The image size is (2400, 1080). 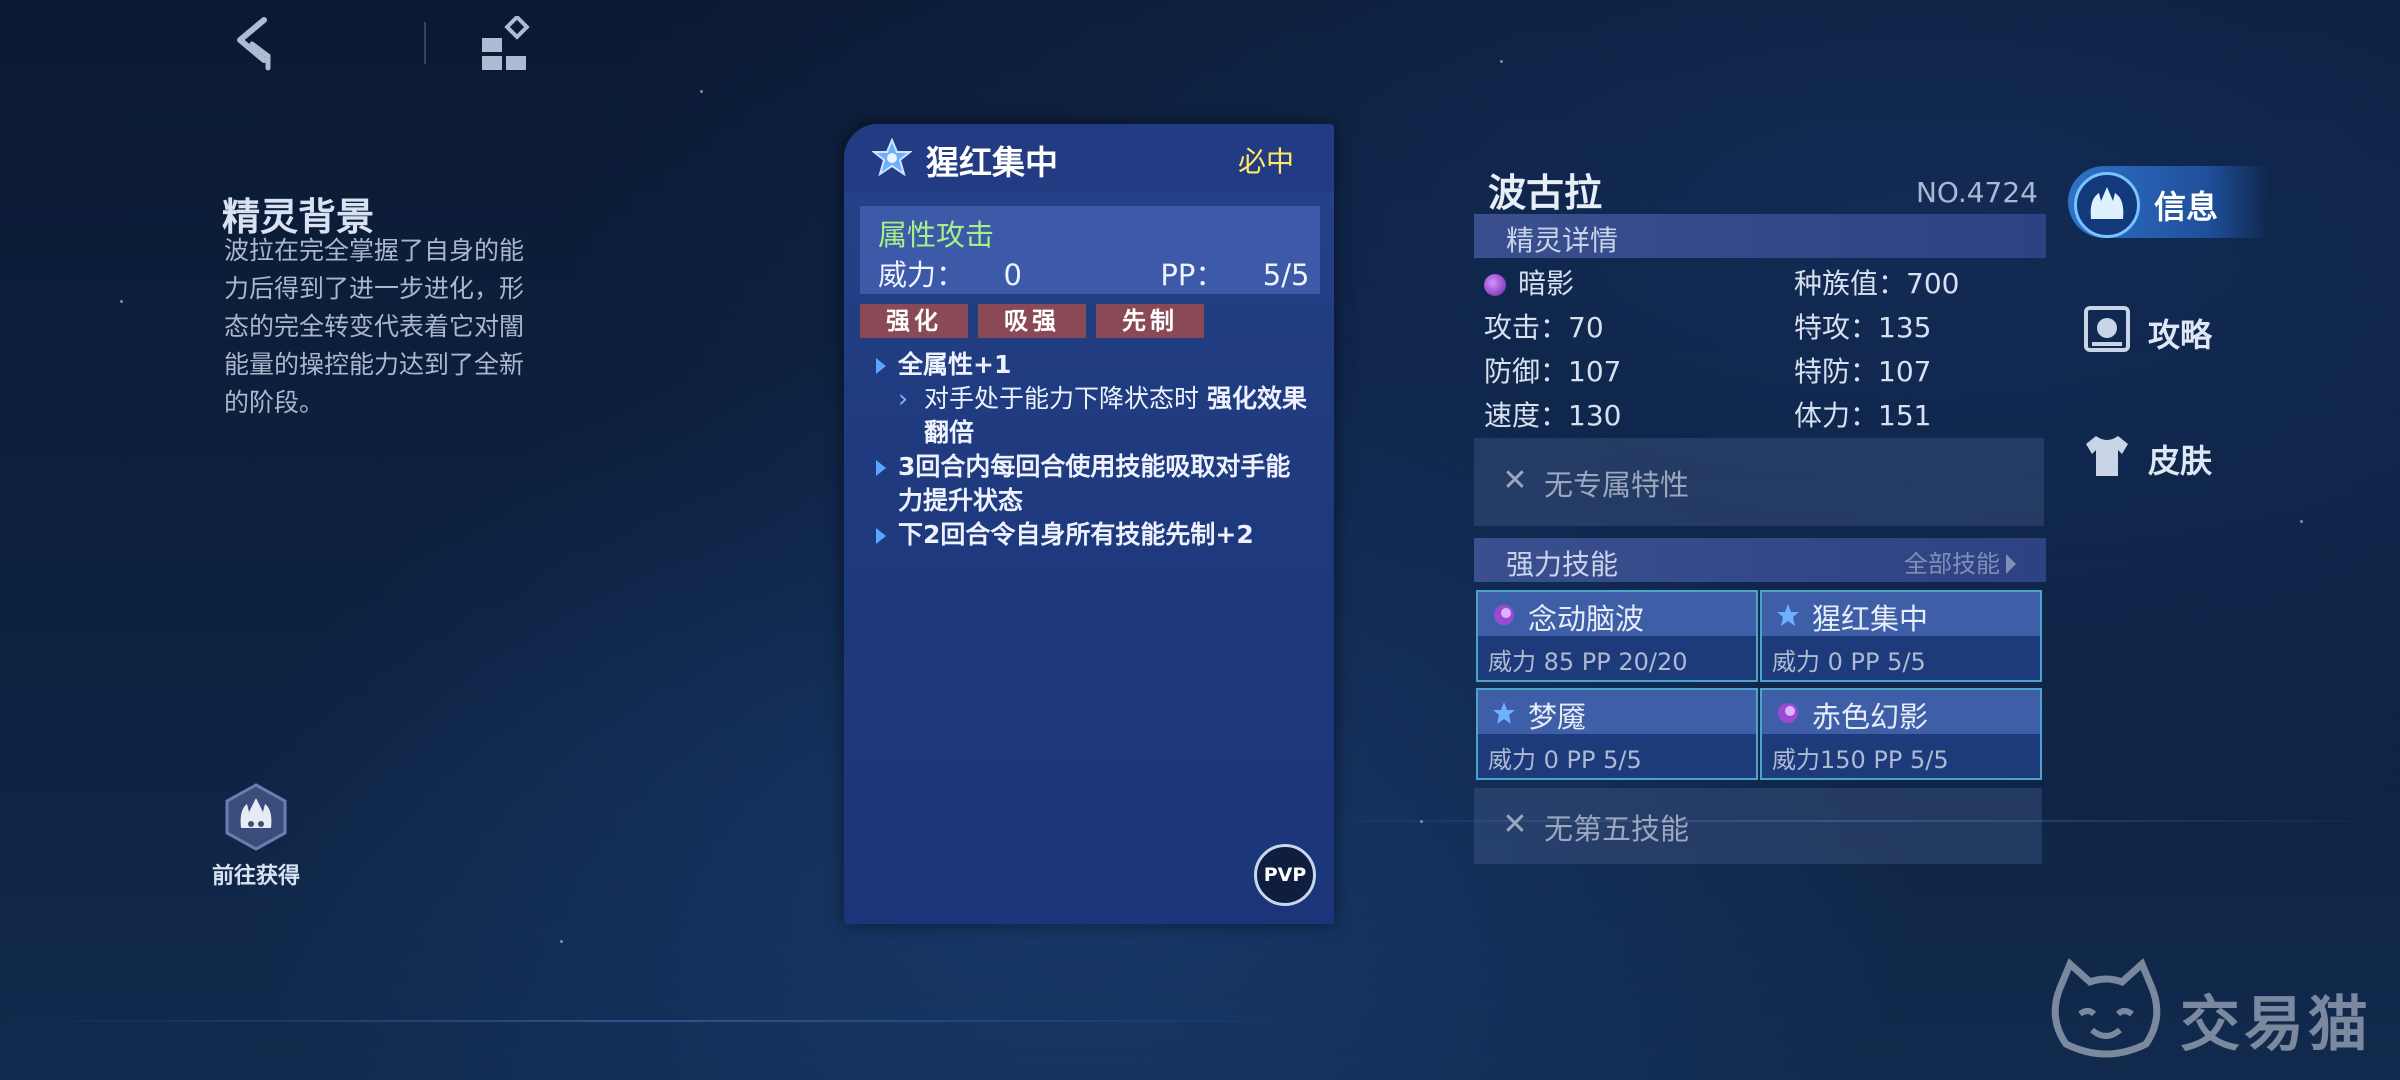 I want to click on skill-slot: 猩红集中 威力 0 PP 5/5, so click(x=1901, y=636).